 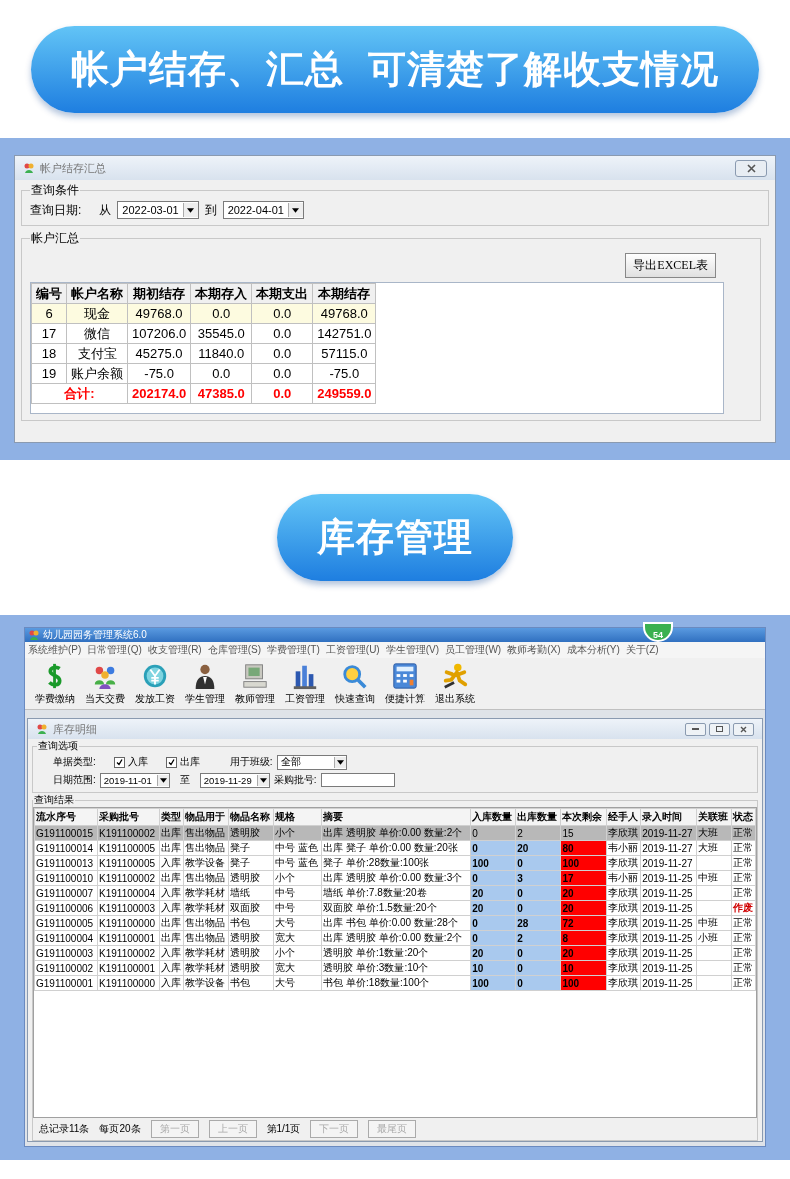 What do you see at coordinates (714, 848) in the screenshot?
I see `table-cell: 大班` at bounding box center [714, 848].